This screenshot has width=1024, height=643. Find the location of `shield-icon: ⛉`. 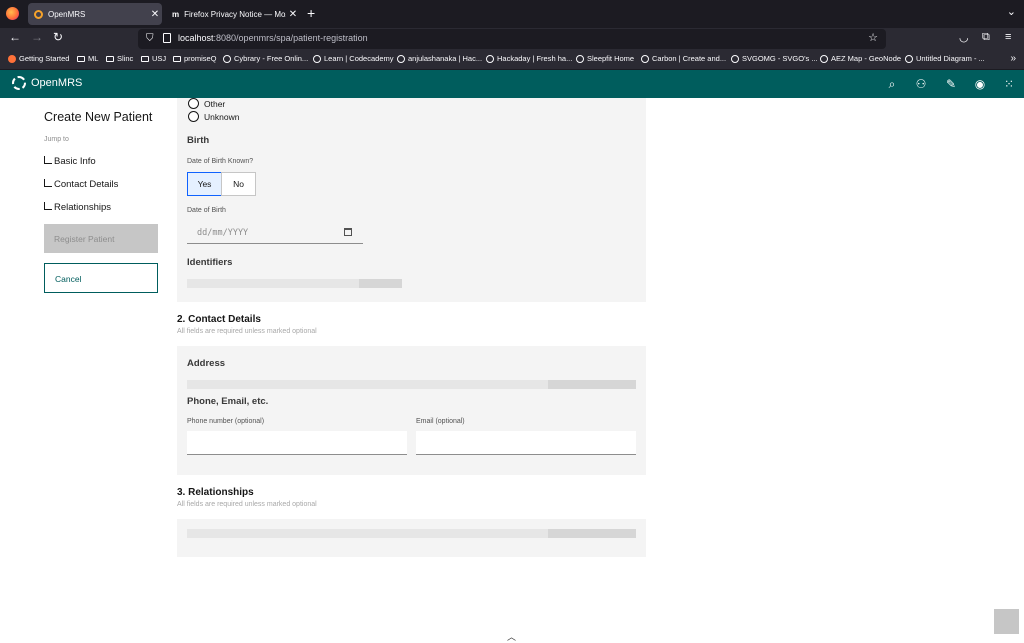

shield-icon: ⛉ is located at coordinates (150, 38).